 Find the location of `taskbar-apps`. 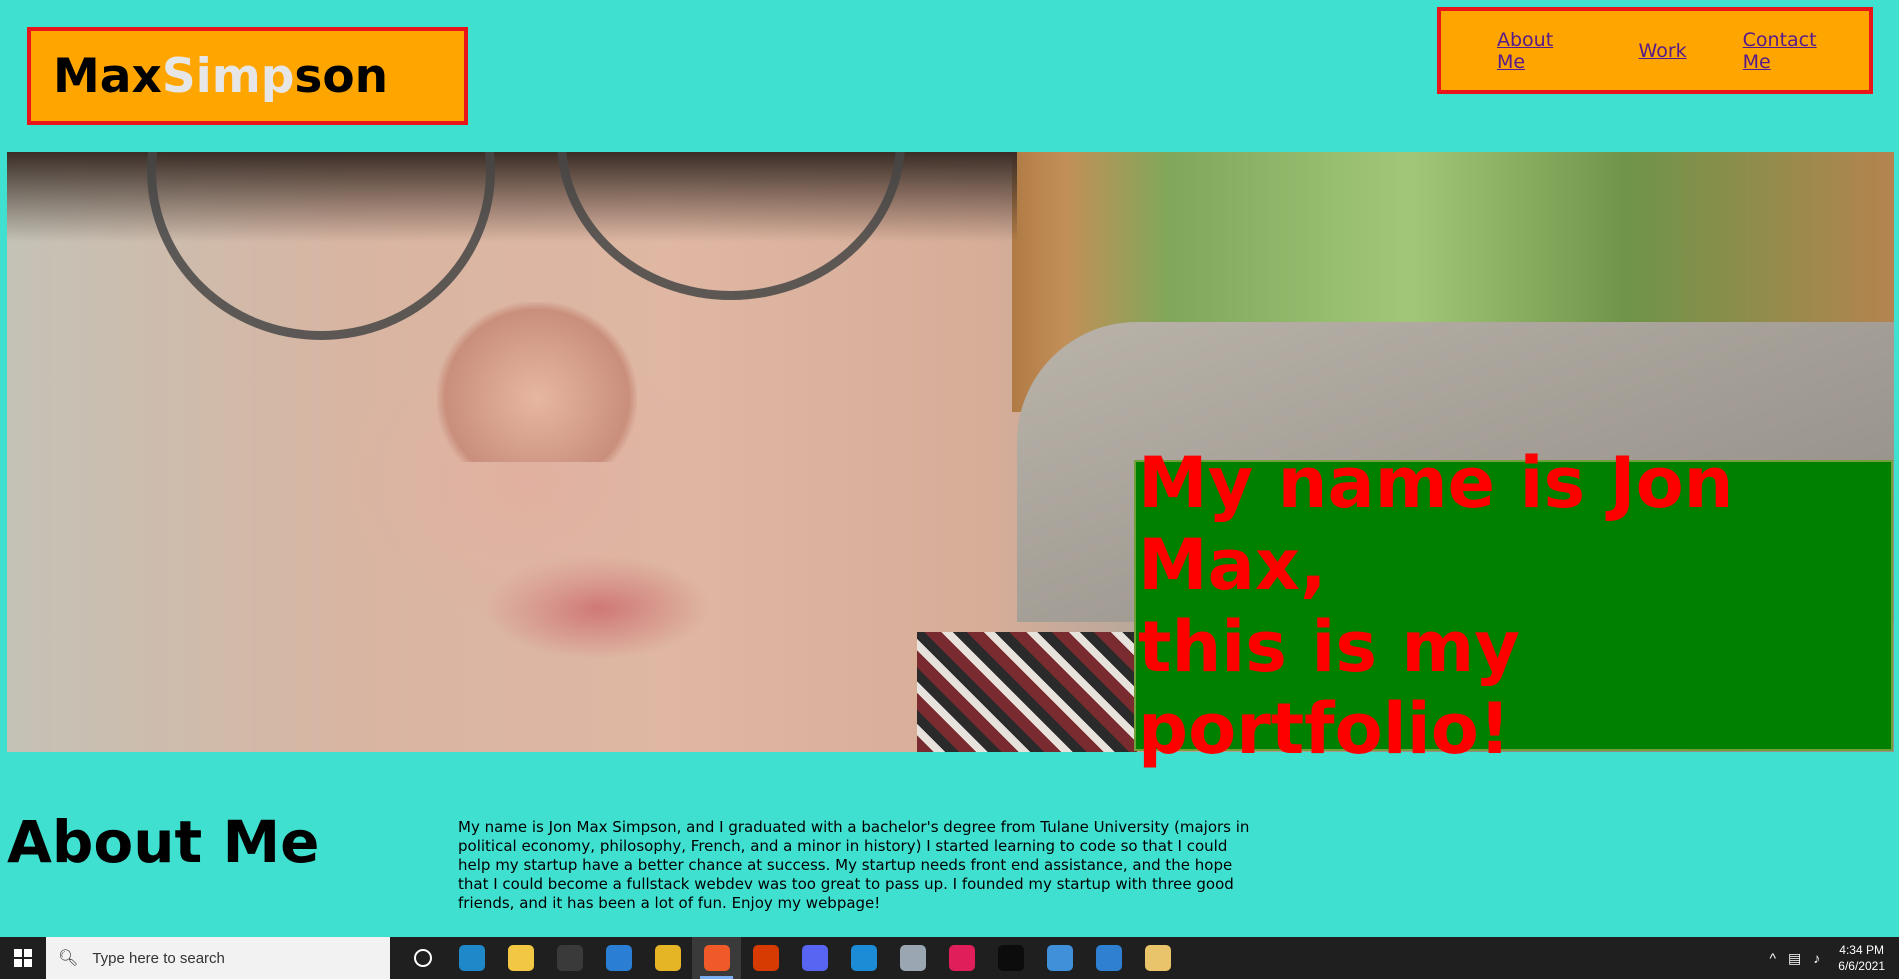

taskbar-apps is located at coordinates (790, 958).